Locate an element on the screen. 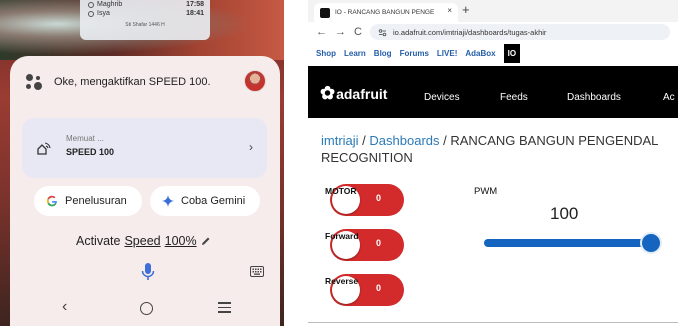  logo-text: adafruit is located at coordinates (362, 93).